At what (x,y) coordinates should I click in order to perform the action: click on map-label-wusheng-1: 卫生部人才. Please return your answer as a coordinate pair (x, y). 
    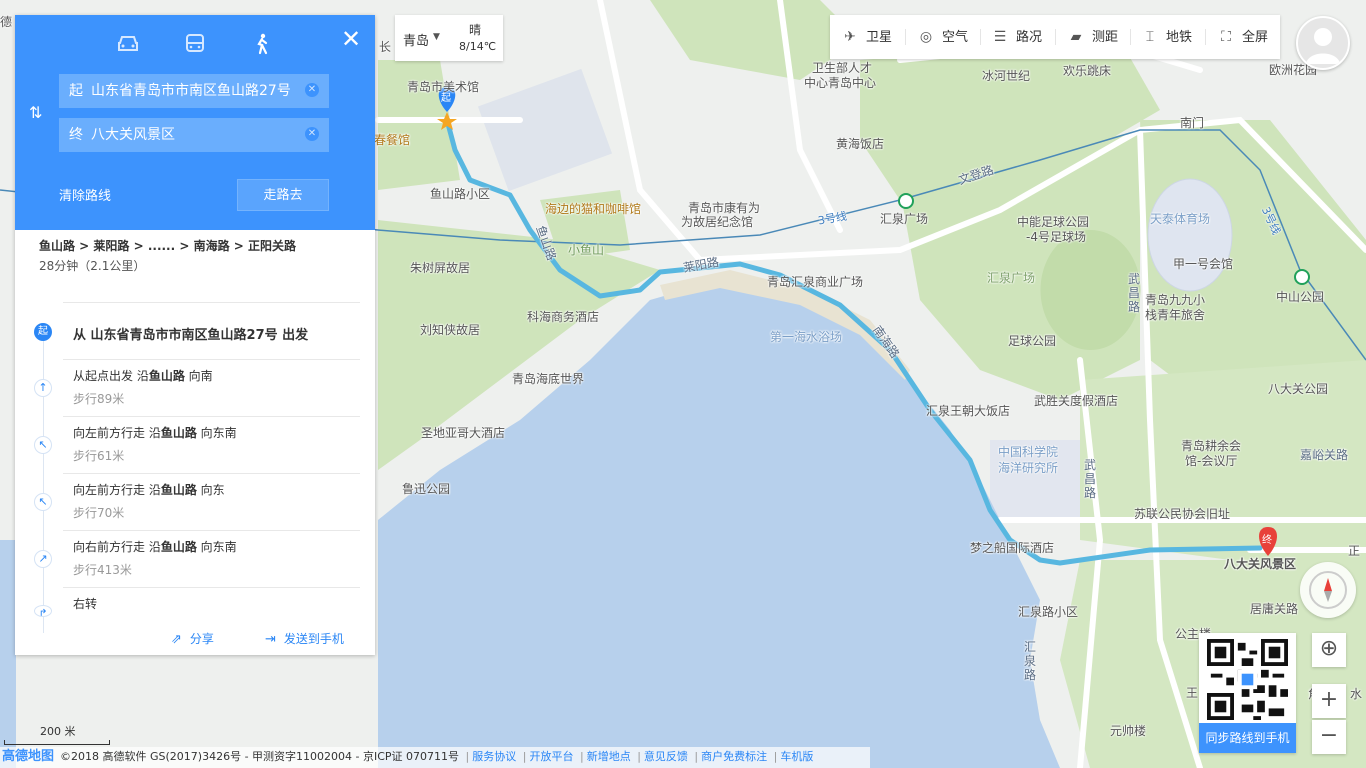
    Looking at the image, I should click on (842, 68).